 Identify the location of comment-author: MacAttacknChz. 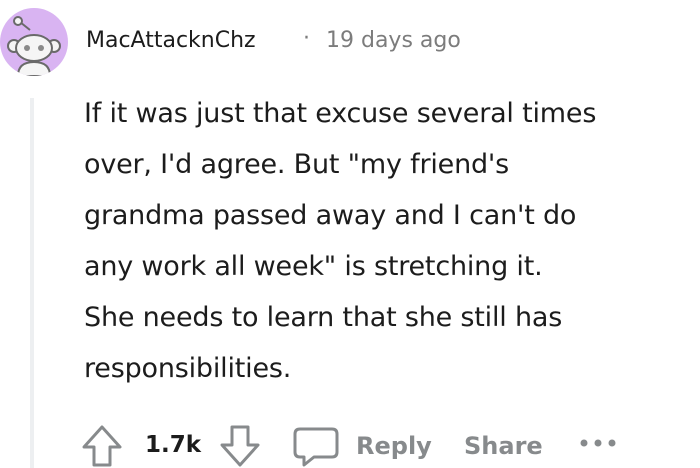
(171, 40).